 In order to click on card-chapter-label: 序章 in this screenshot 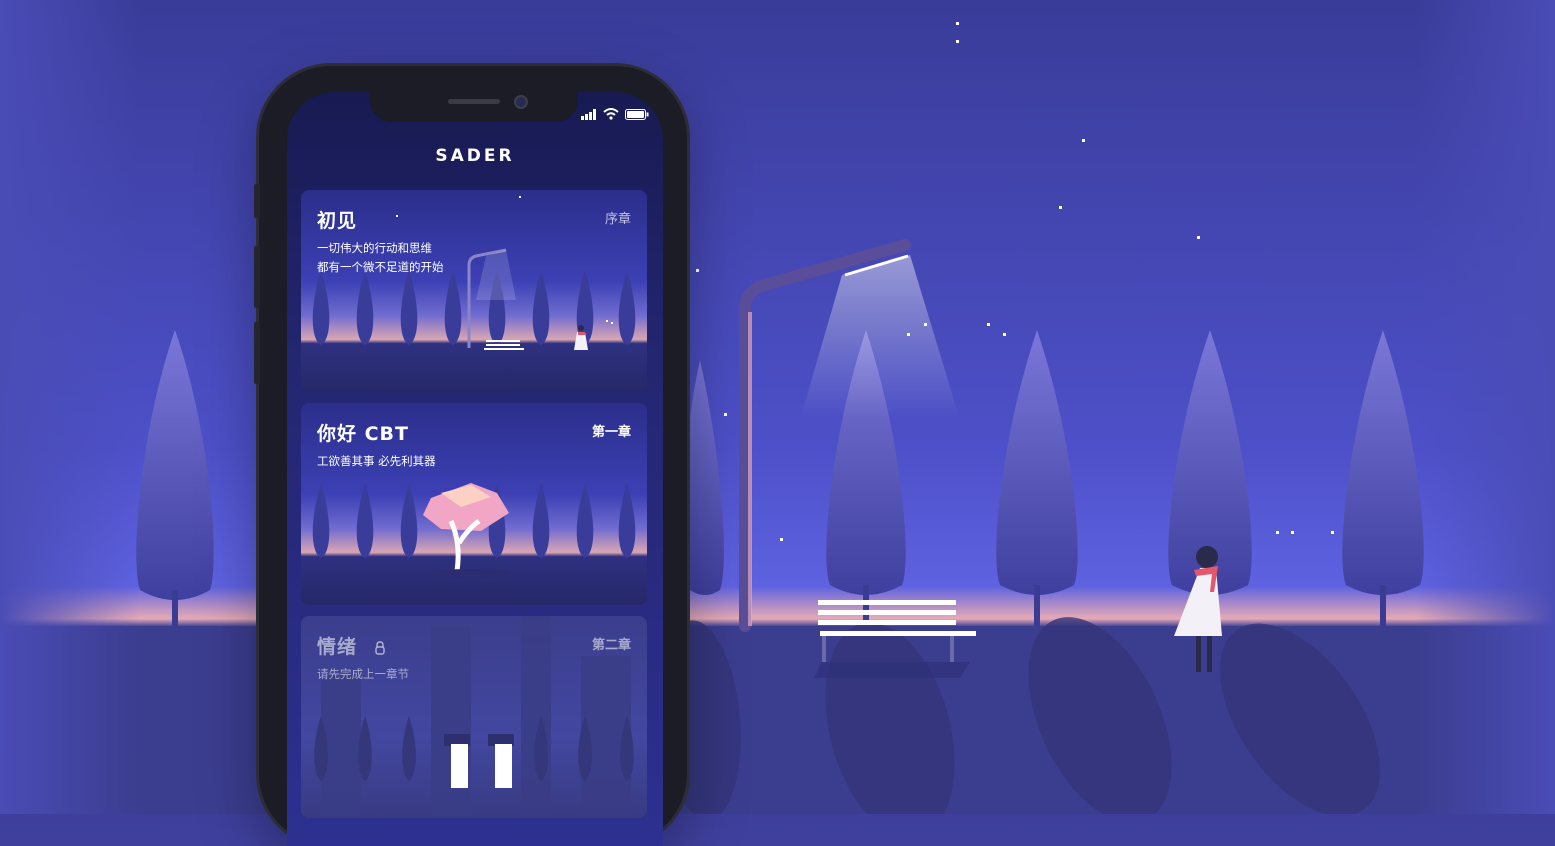, I will do `click(617, 219)`.